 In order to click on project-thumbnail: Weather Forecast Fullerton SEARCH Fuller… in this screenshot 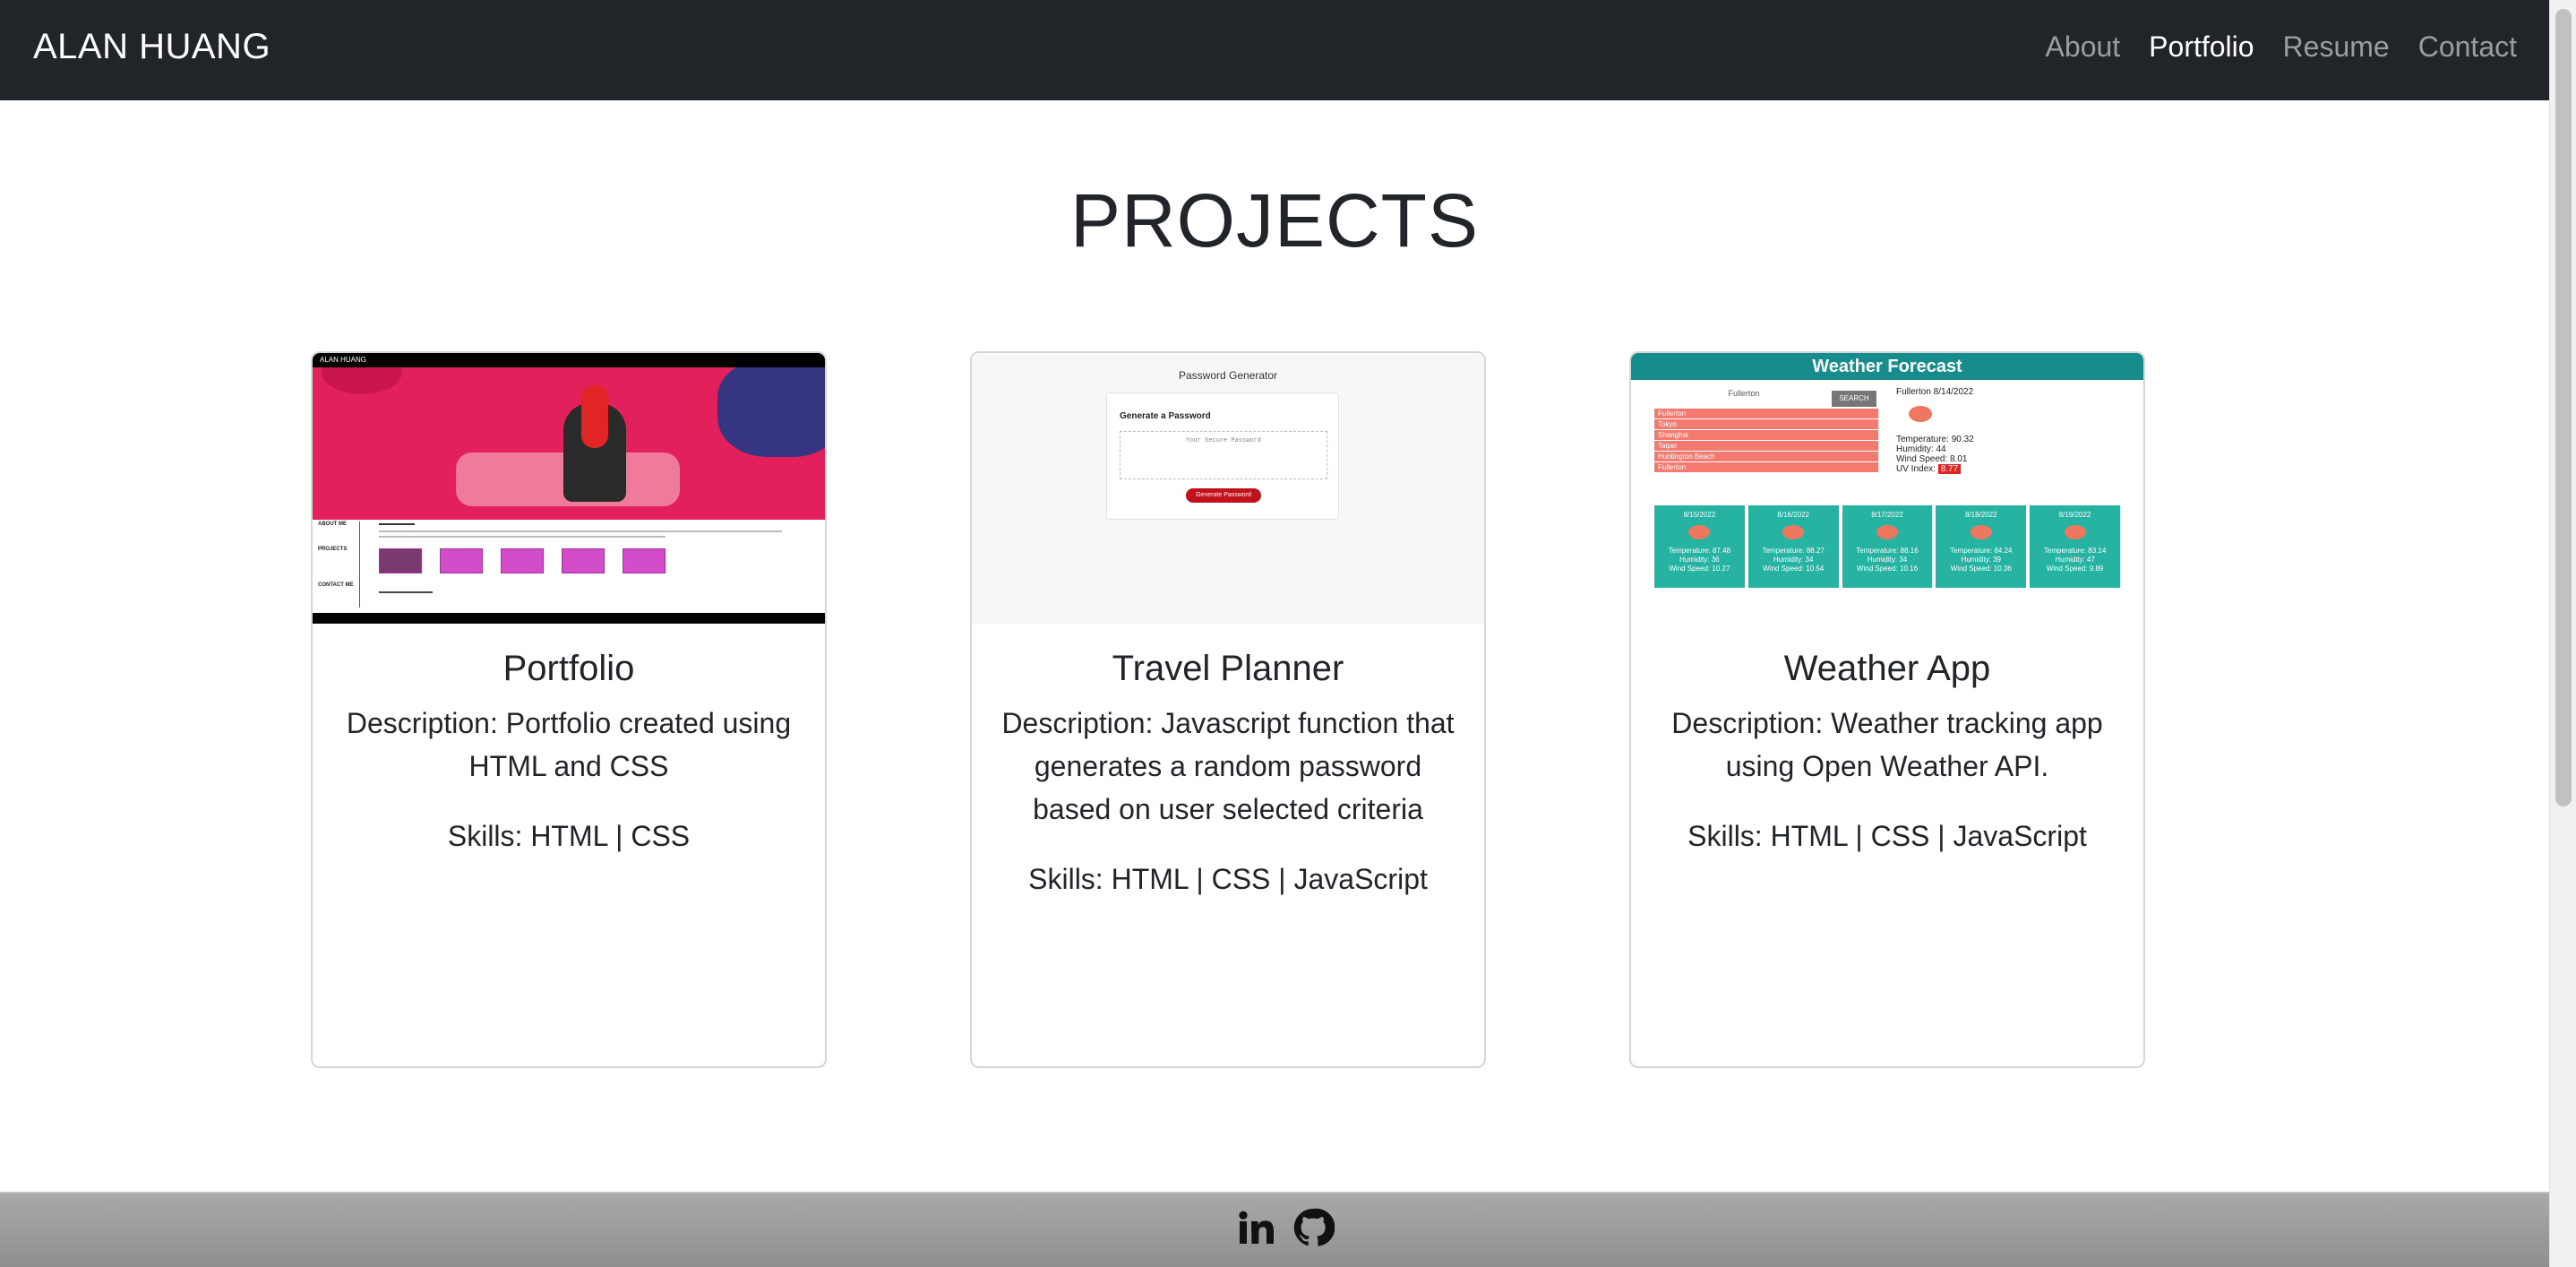, I will do `click(1887, 488)`.